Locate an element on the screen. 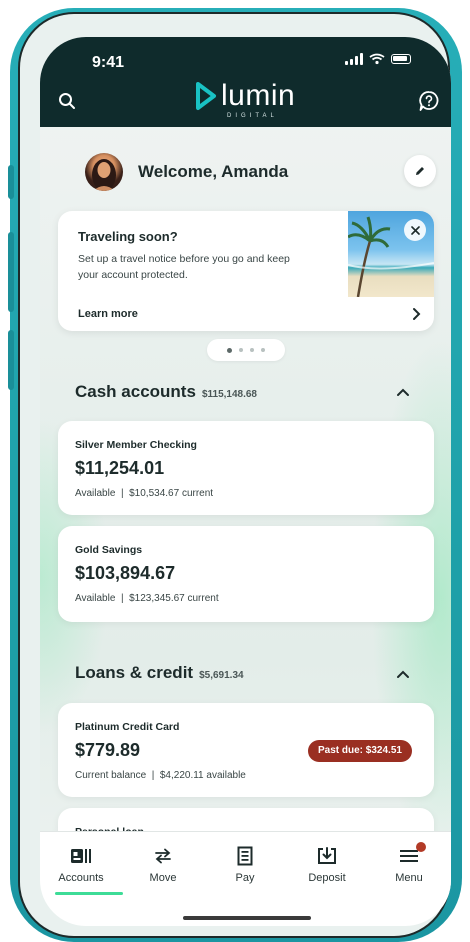 The width and height of the screenshot is (470, 942). account-balance: $11,254.01 is located at coordinates (120, 468).